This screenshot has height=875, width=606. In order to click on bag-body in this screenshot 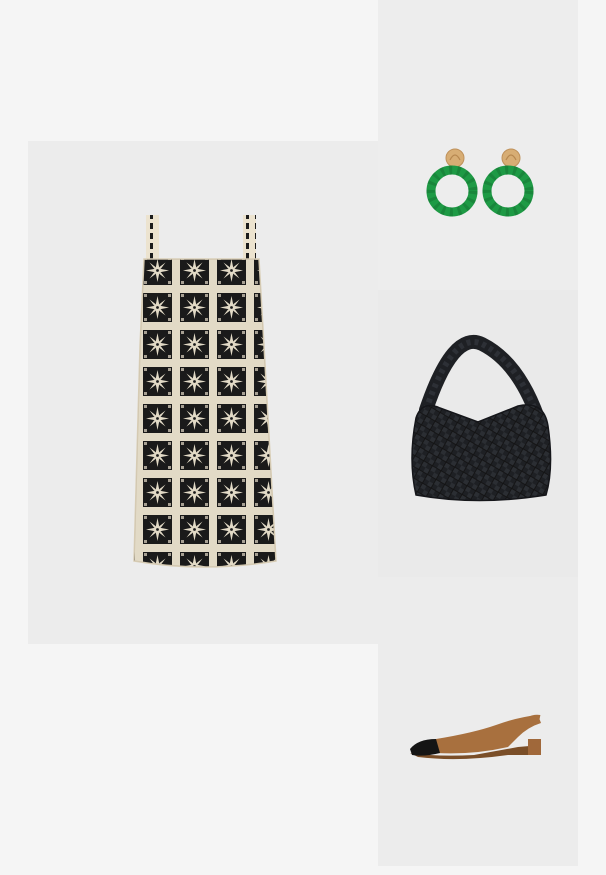, I will do `click(481, 453)`.